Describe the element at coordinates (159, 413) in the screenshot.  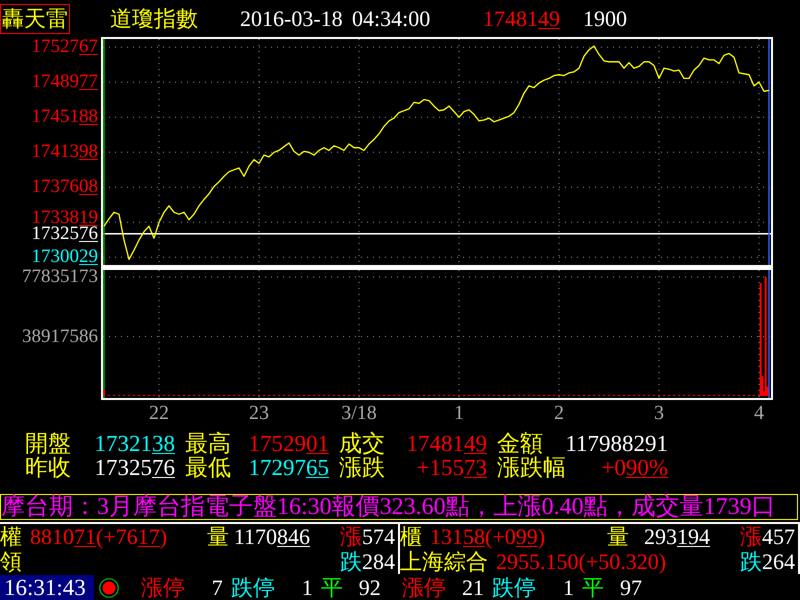
I see `time-axis-label: 22` at that location.